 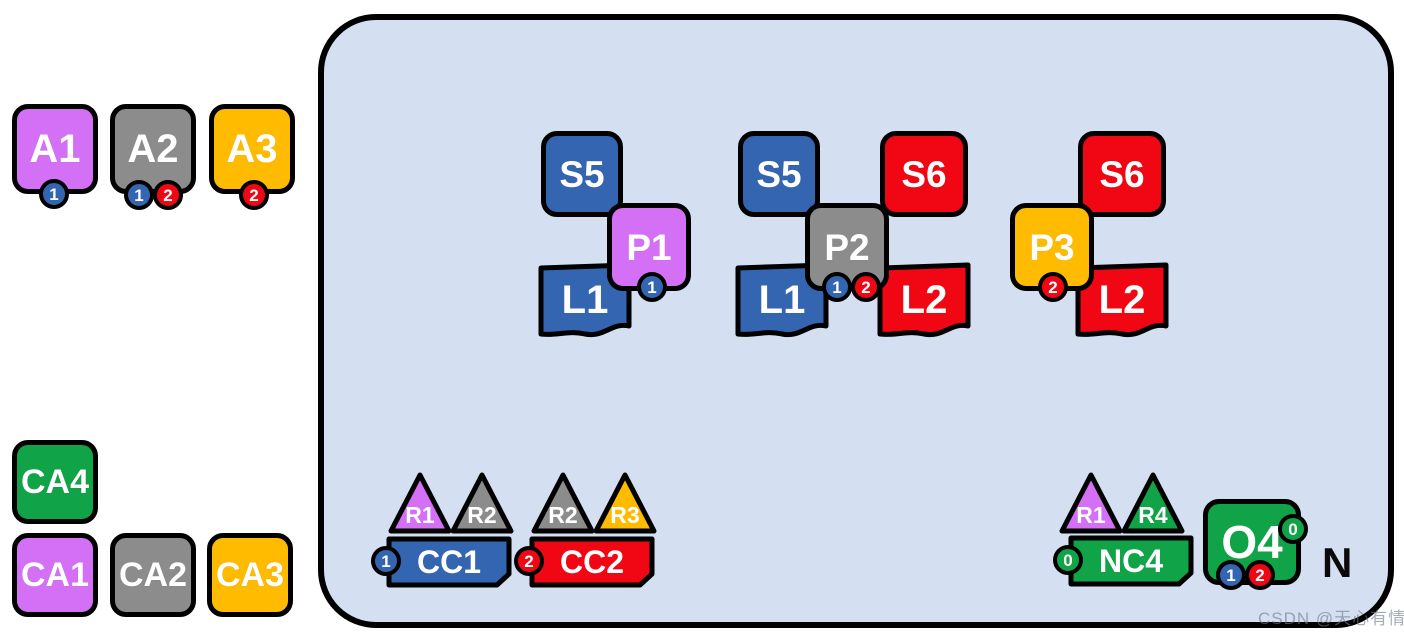 I want to click on capability-node-ca4: CA4, so click(x=55, y=482).